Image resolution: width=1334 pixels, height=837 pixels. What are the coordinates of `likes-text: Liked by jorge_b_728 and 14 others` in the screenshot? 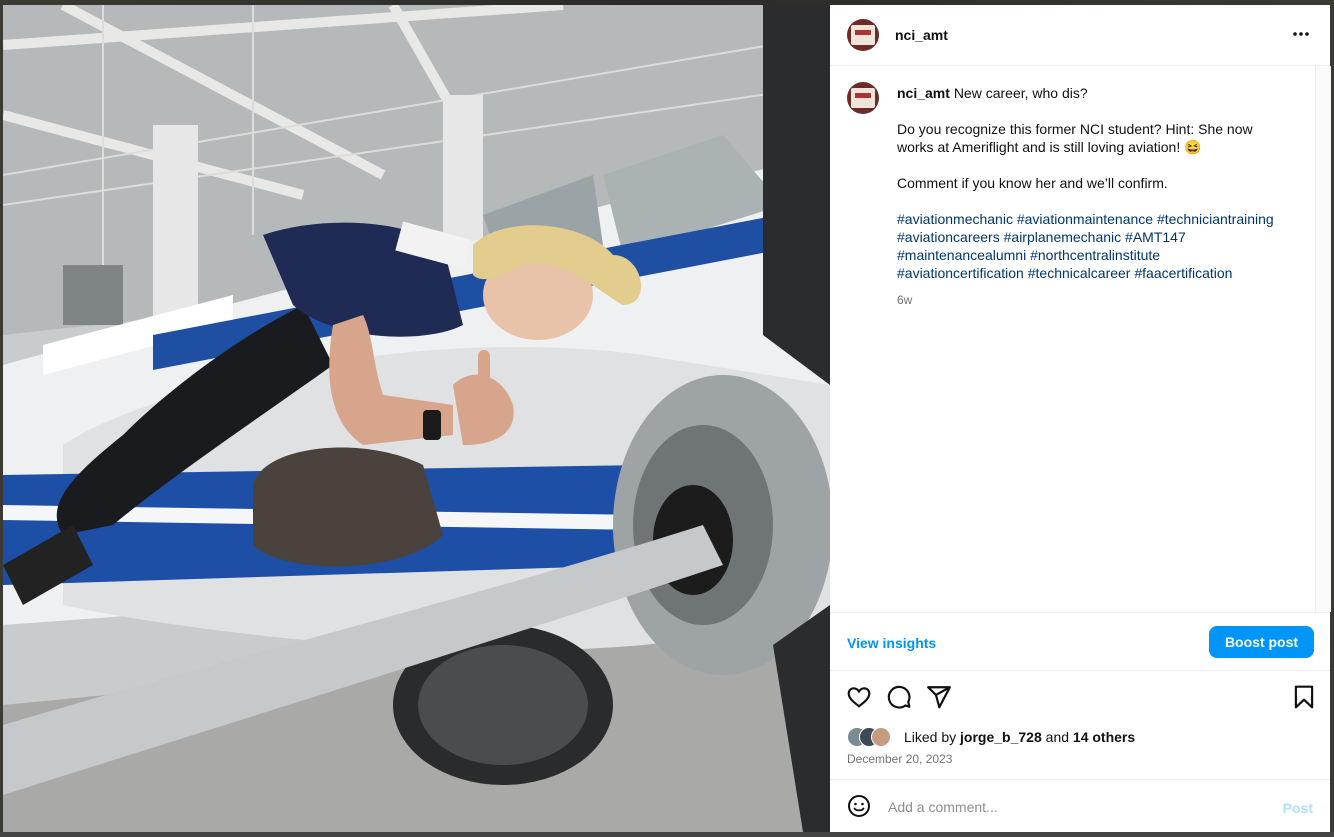 It's located at (1019, 737).